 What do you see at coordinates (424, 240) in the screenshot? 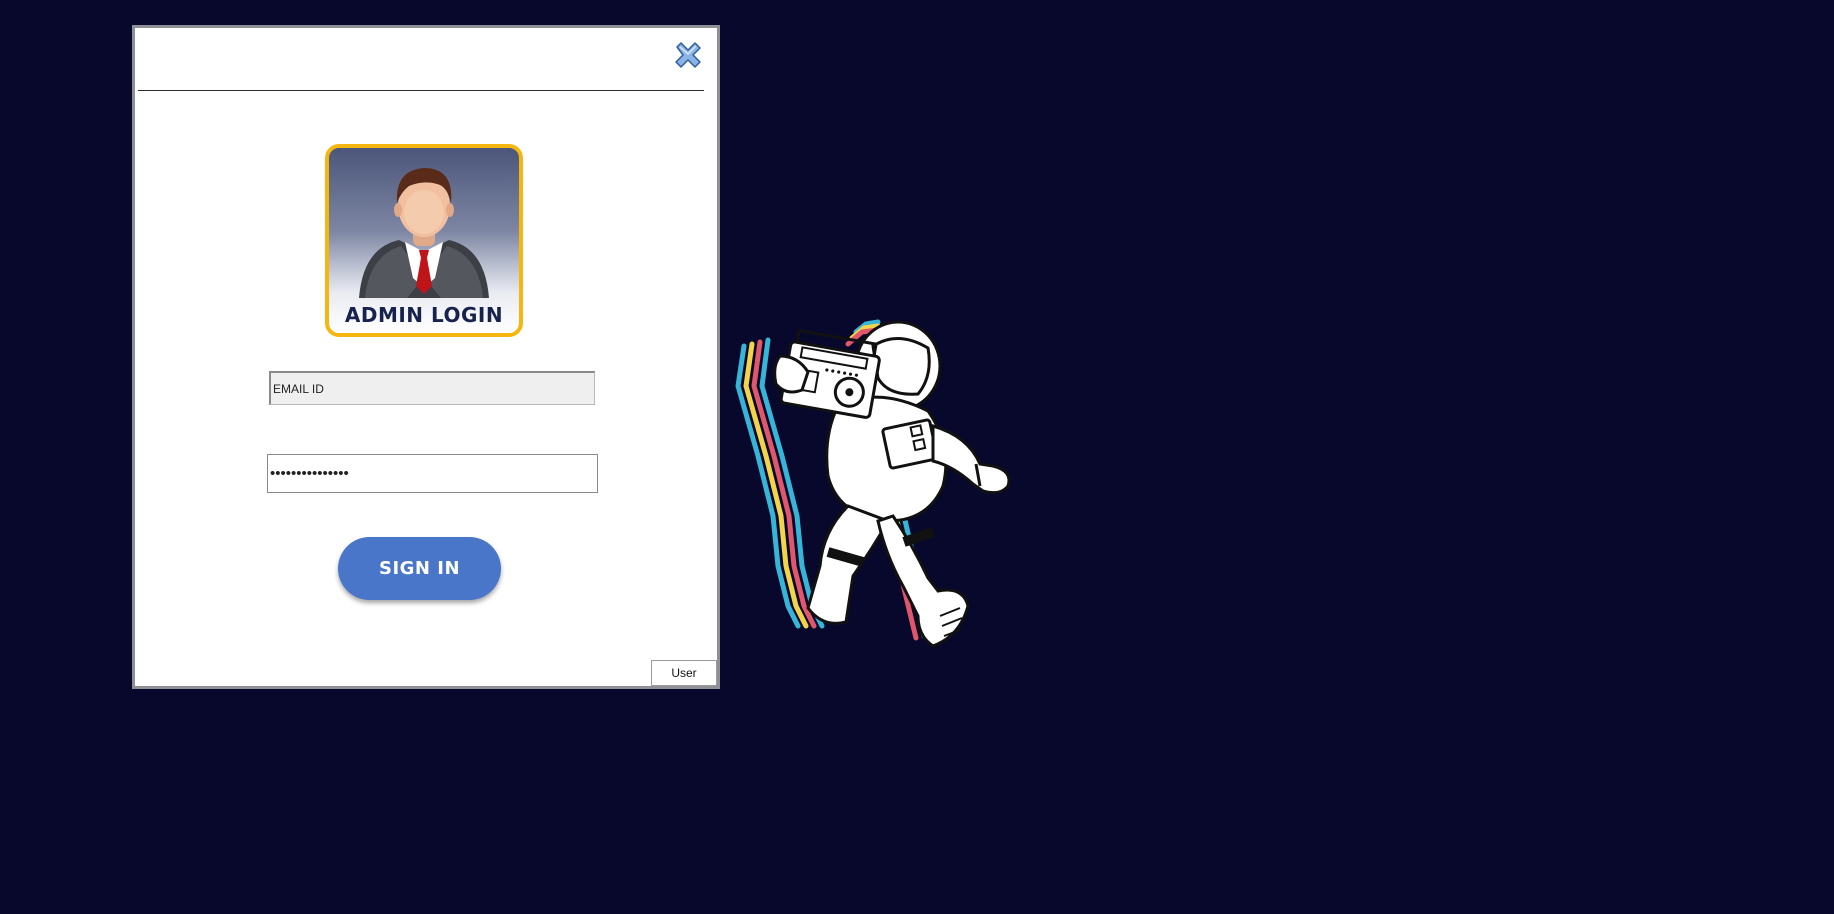
I see `admin-login-badge: ADMIN LOGIN` at bounding box center [424, 240].